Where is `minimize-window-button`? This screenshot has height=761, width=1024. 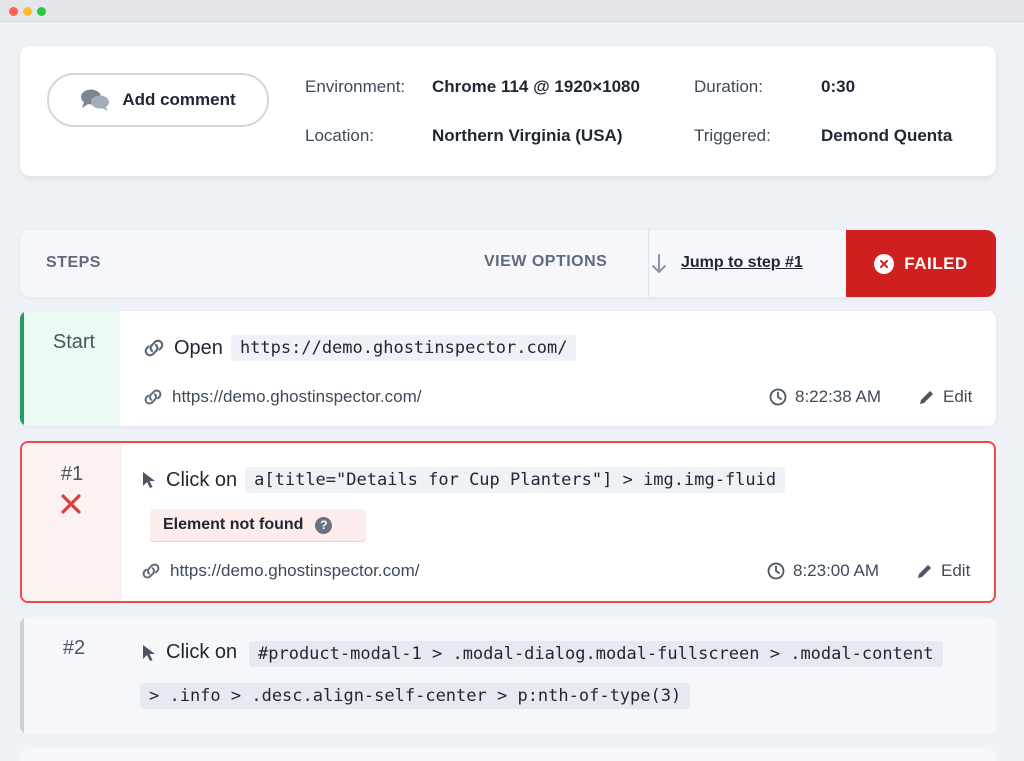
minimize-window-button is located at coordinates (27, 11).